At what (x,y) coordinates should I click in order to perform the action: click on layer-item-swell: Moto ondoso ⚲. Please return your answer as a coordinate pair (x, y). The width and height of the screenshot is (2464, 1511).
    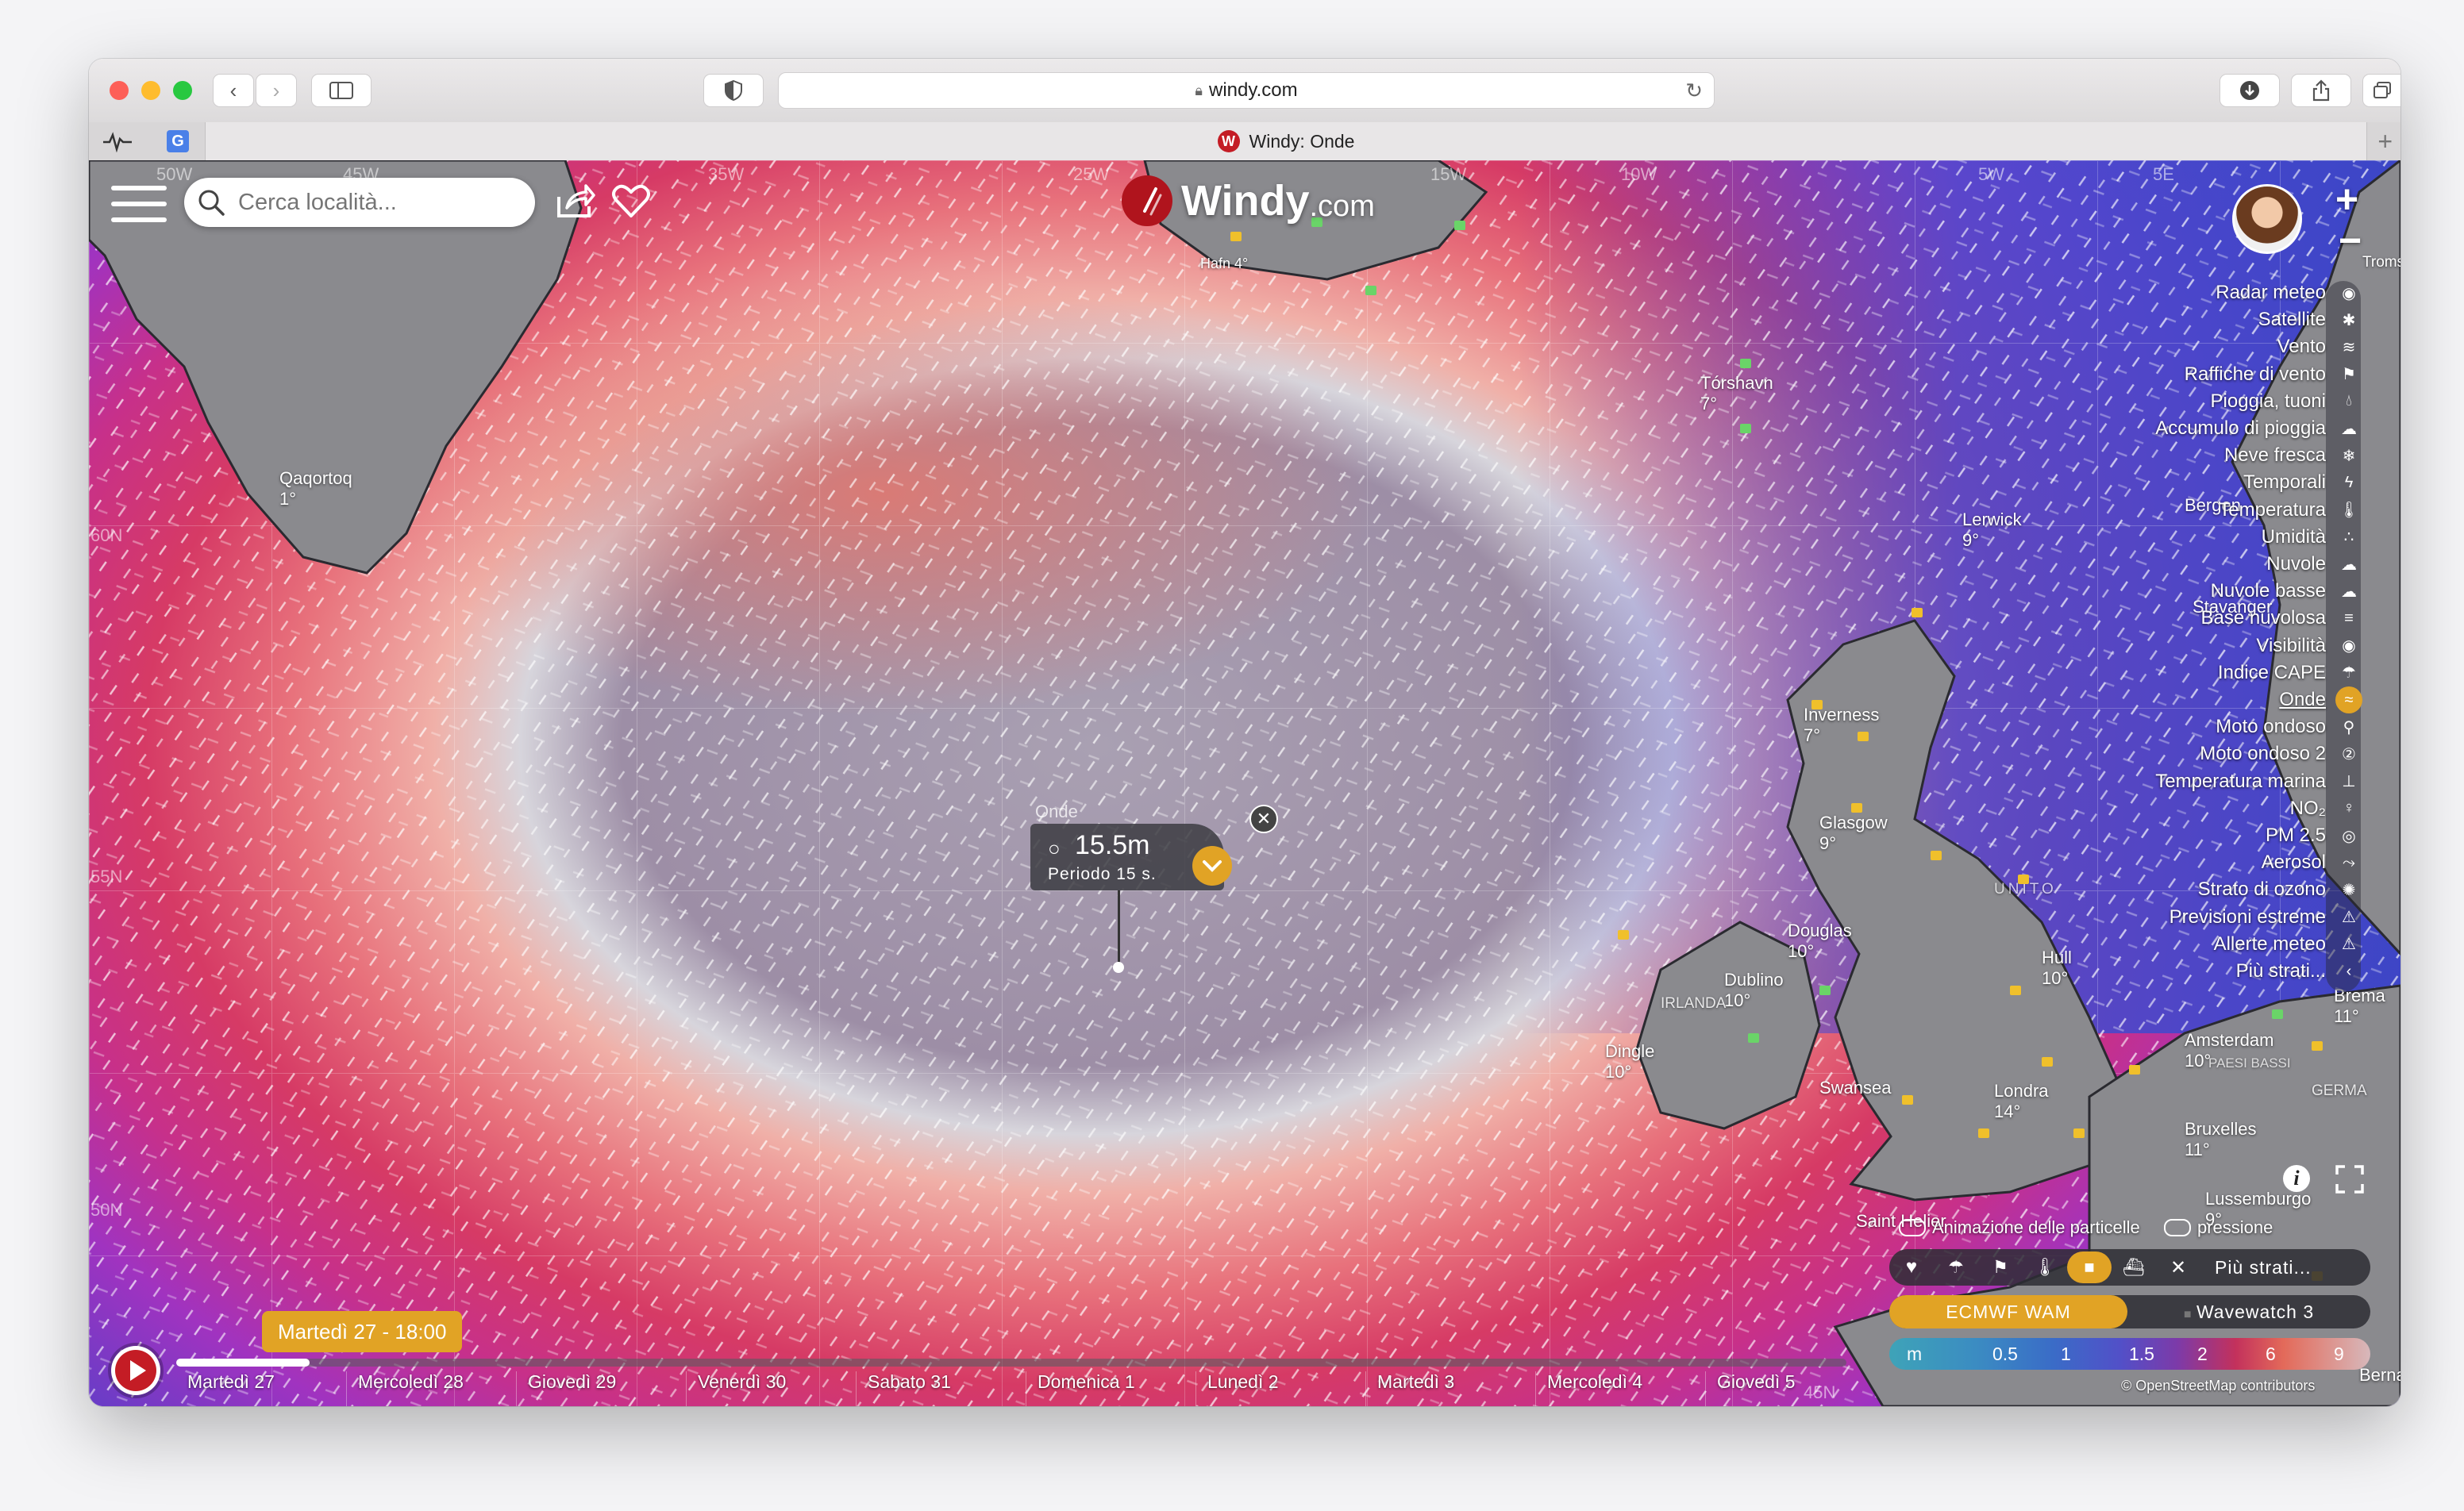
    Looking at the image, I should click on (2289, 726).